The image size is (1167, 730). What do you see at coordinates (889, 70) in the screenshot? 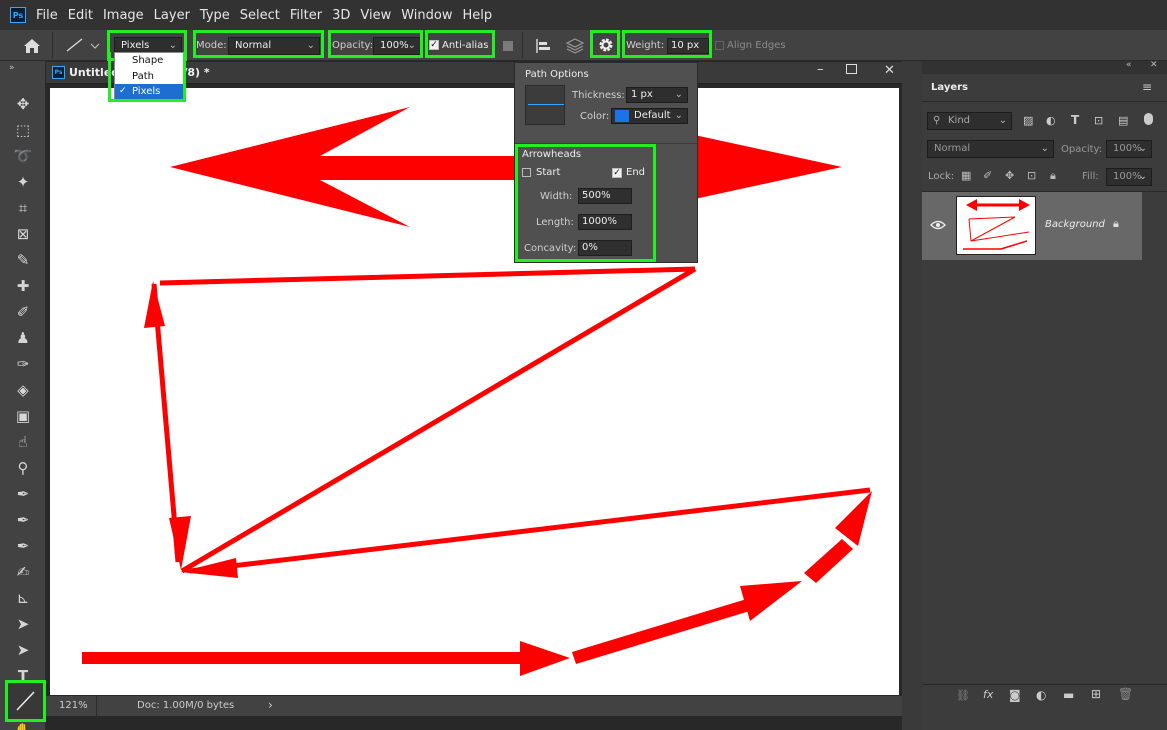
I see `close-icon: ✕` at bounding box center [889, 70].